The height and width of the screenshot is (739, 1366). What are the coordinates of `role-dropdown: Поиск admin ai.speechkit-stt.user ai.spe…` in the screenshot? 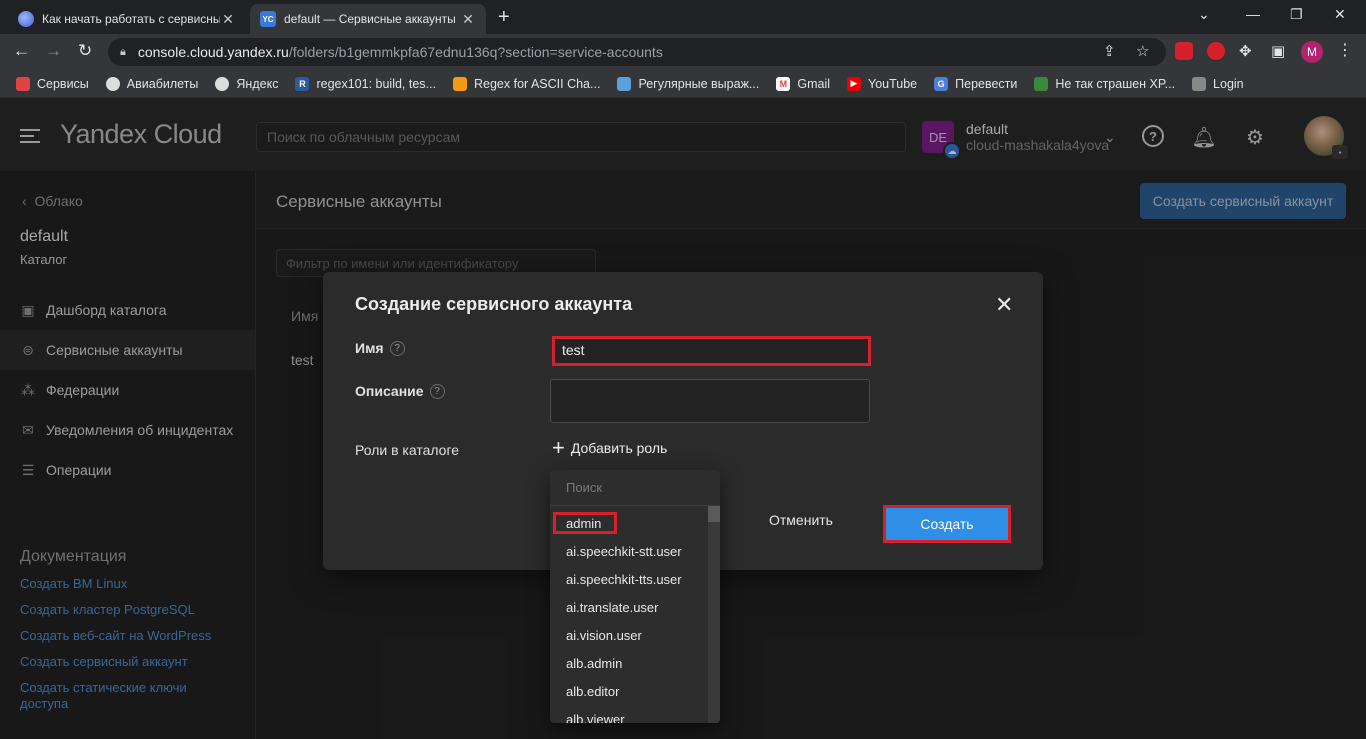 It's located at (635, 596).